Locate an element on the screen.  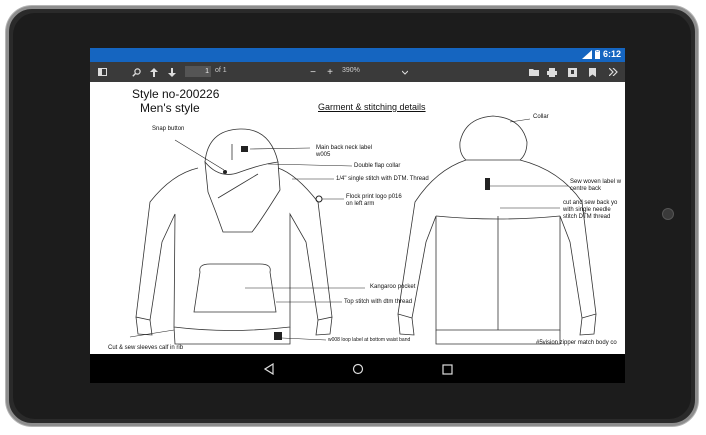
camera-icon is located at coordinates (668, 214).